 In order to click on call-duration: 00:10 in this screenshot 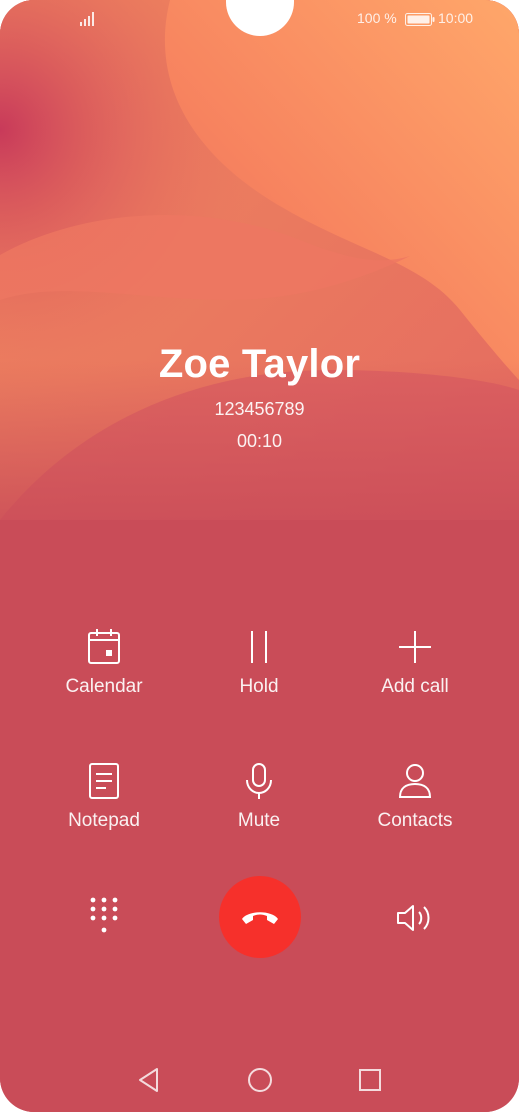, I will do `click(259, 441)`.